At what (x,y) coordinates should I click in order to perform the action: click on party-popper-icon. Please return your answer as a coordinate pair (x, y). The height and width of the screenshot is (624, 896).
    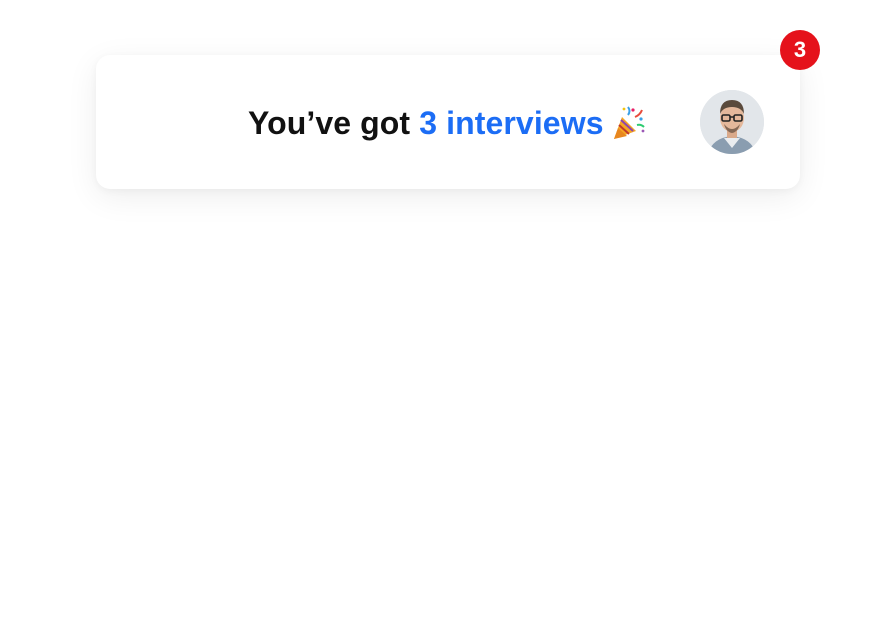
    Looking at the image, I should click on (628, 123).